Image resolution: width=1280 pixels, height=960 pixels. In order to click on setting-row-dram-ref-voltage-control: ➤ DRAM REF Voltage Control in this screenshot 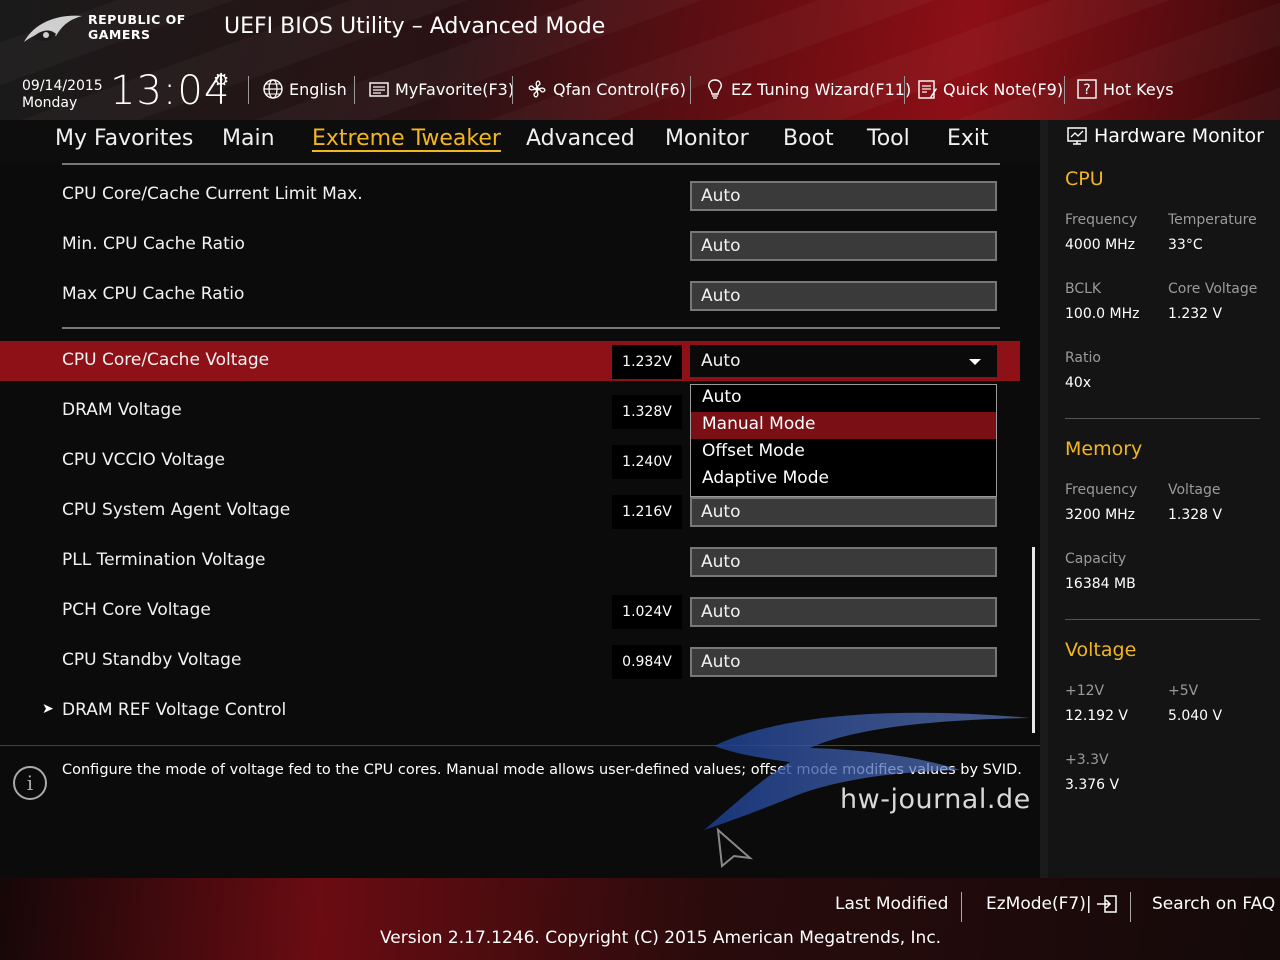, I will do `click(510, 711)`.